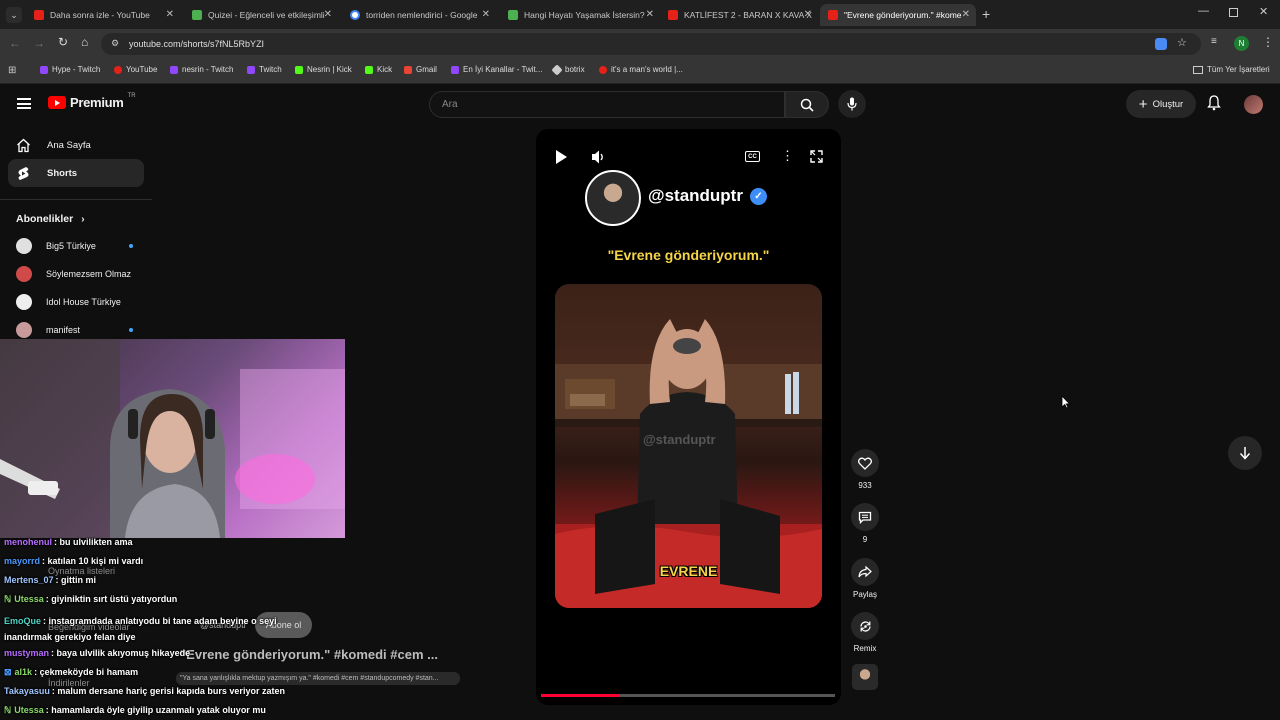 This screenshot has height=720, width=1280. I want to click on channel-avatar, so click(613, 198).